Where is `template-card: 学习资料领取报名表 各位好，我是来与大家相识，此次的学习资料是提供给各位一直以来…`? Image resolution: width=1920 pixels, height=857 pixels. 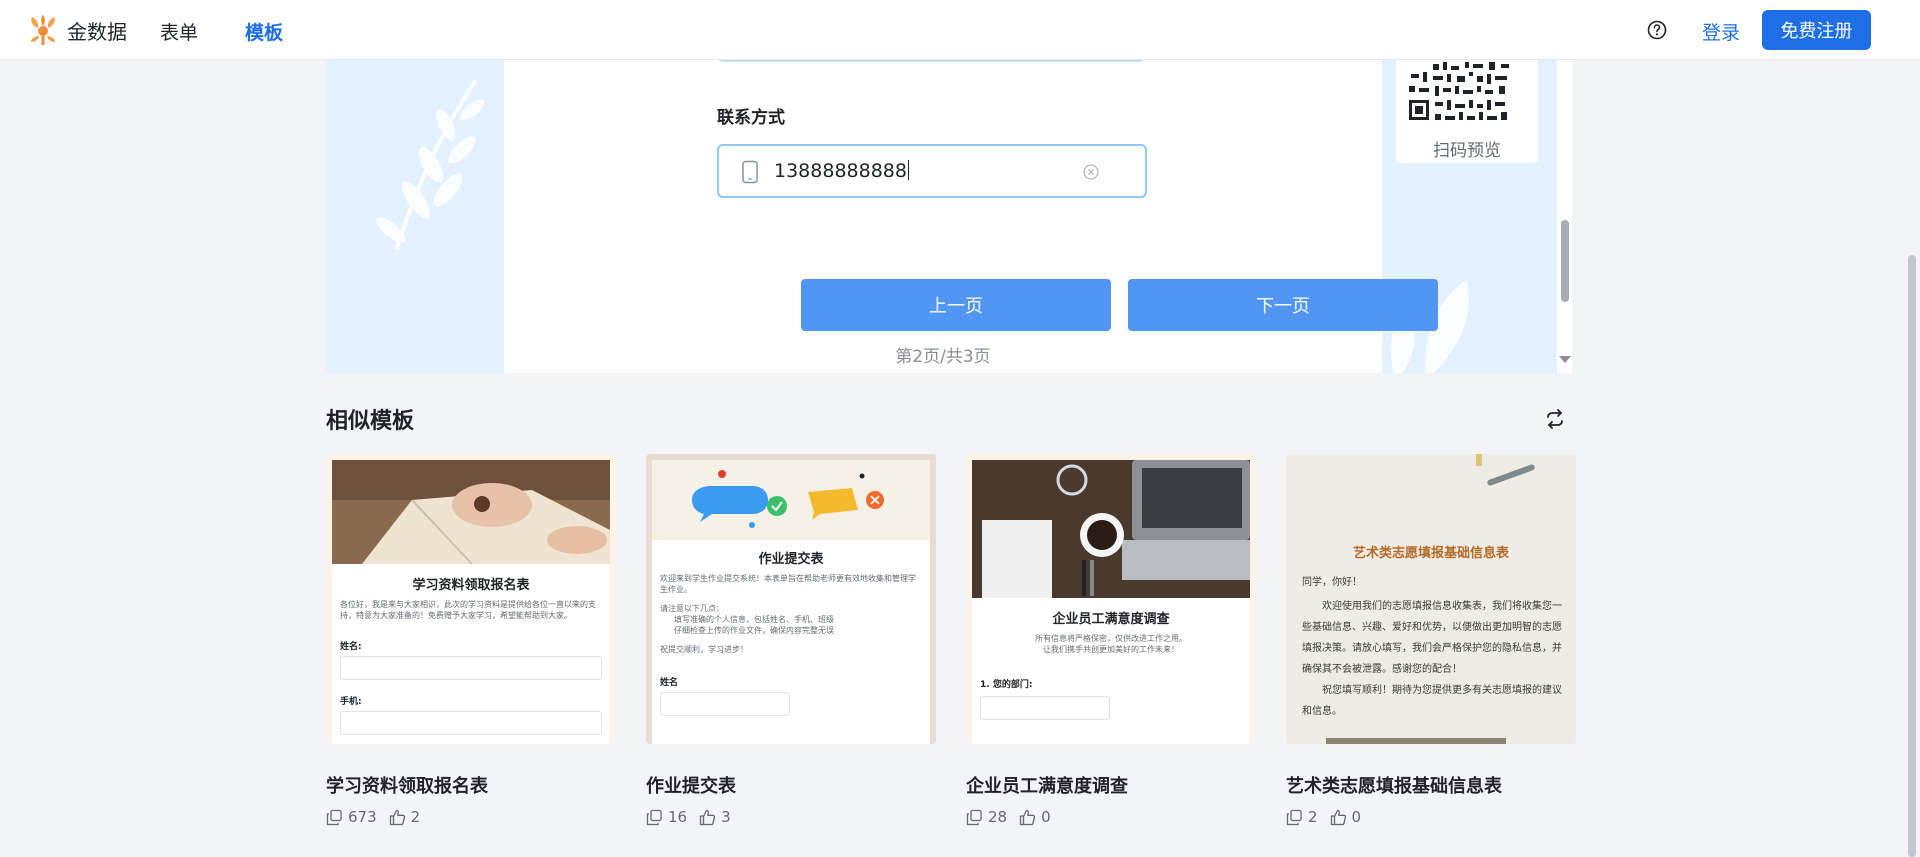
template-card: 学习资料领取报名表 各位好，我是来与大家相识，此次的学习资料是提供给各位一直以来… is located at coordinates (471, 640).